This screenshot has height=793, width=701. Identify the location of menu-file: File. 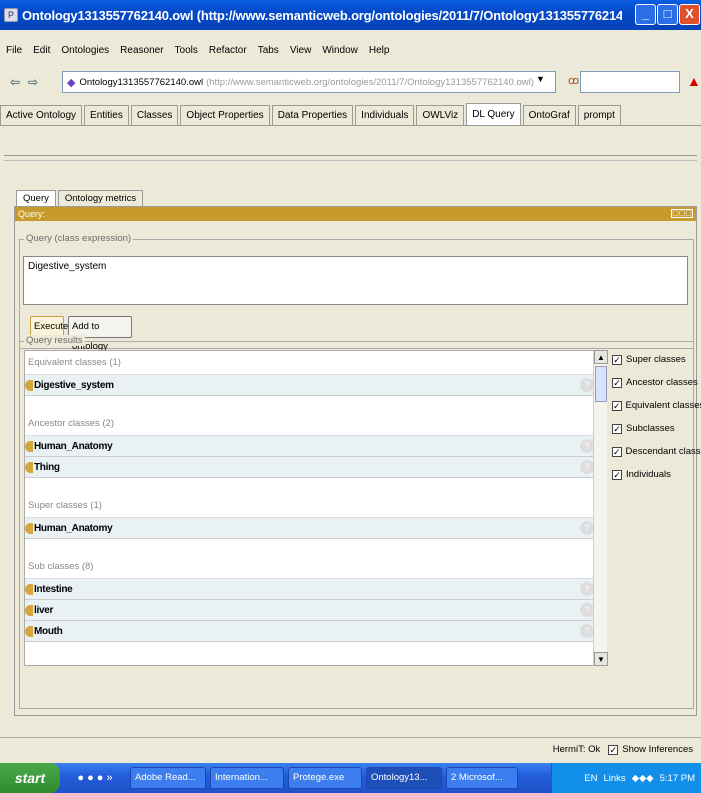
(14, 50).